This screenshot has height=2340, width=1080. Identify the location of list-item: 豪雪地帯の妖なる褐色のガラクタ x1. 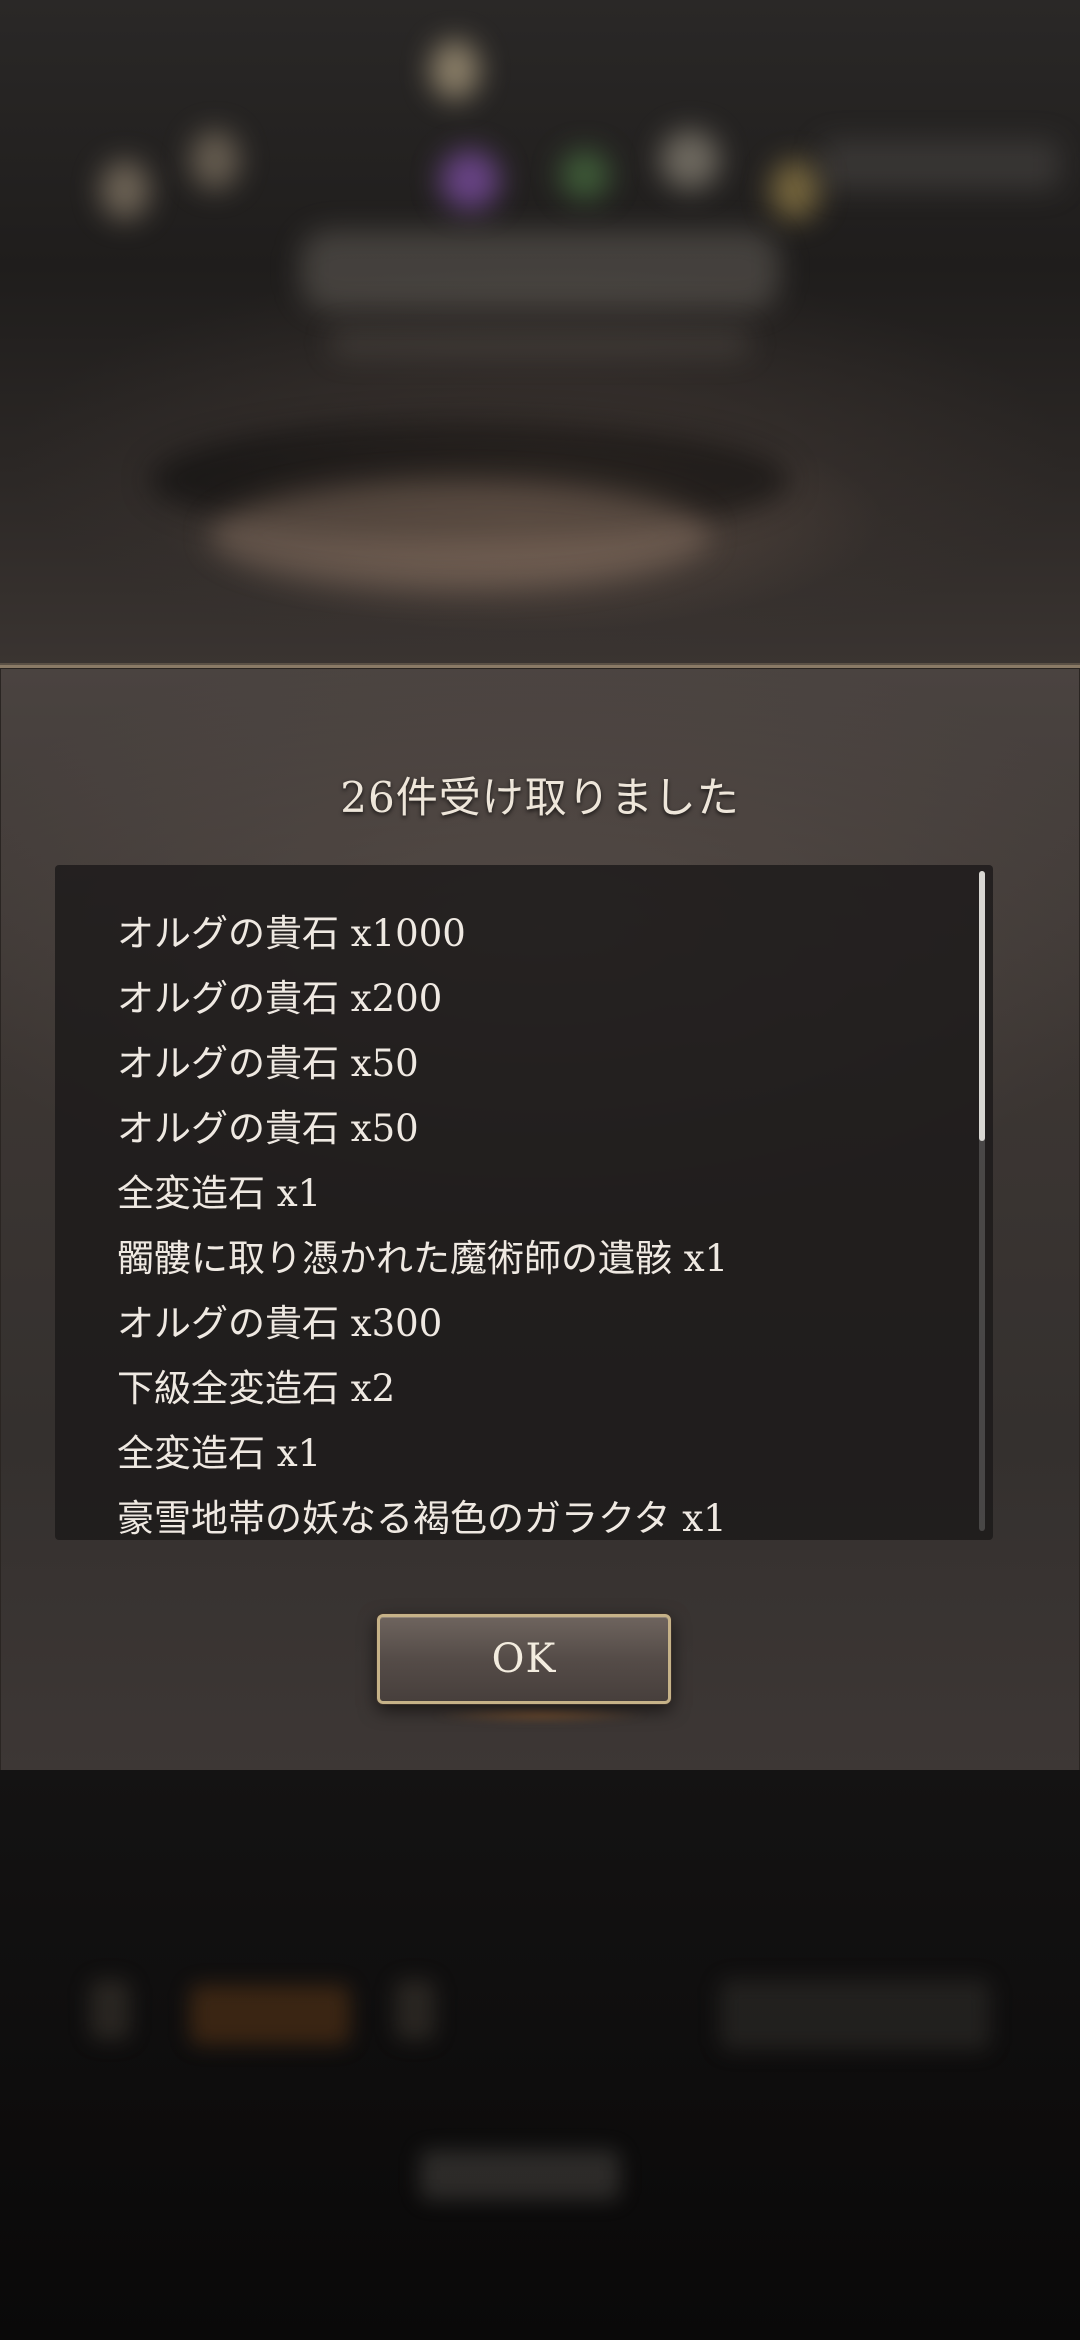
(422, 1518).